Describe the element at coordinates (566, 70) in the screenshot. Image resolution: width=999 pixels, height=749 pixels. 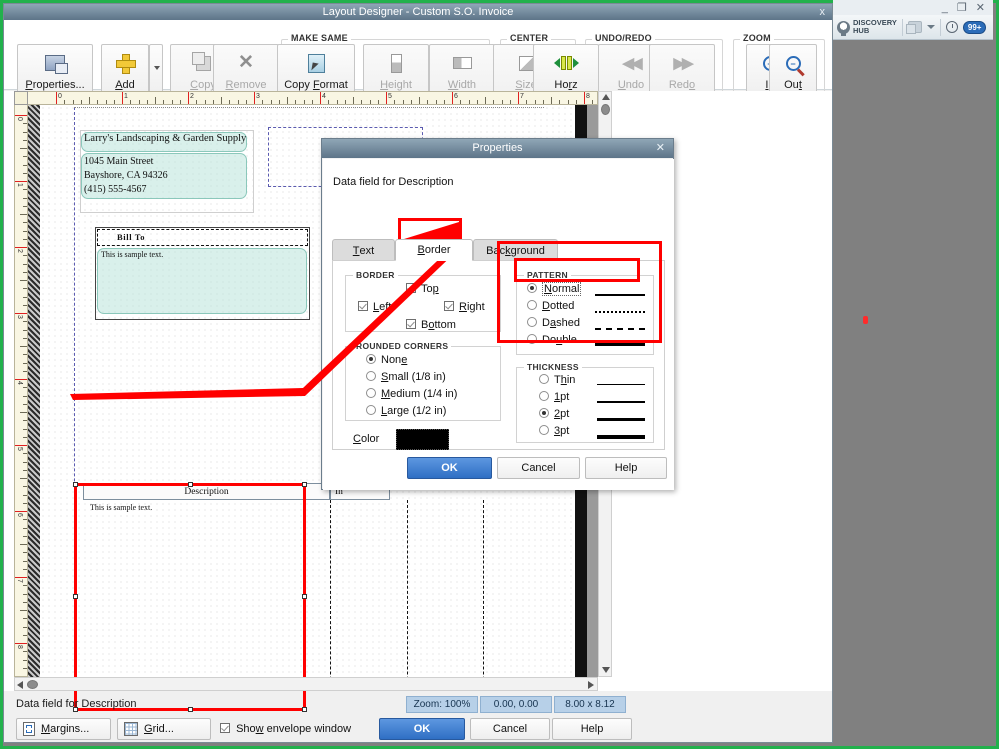
I see `center-horz-button: Horz` at that location.